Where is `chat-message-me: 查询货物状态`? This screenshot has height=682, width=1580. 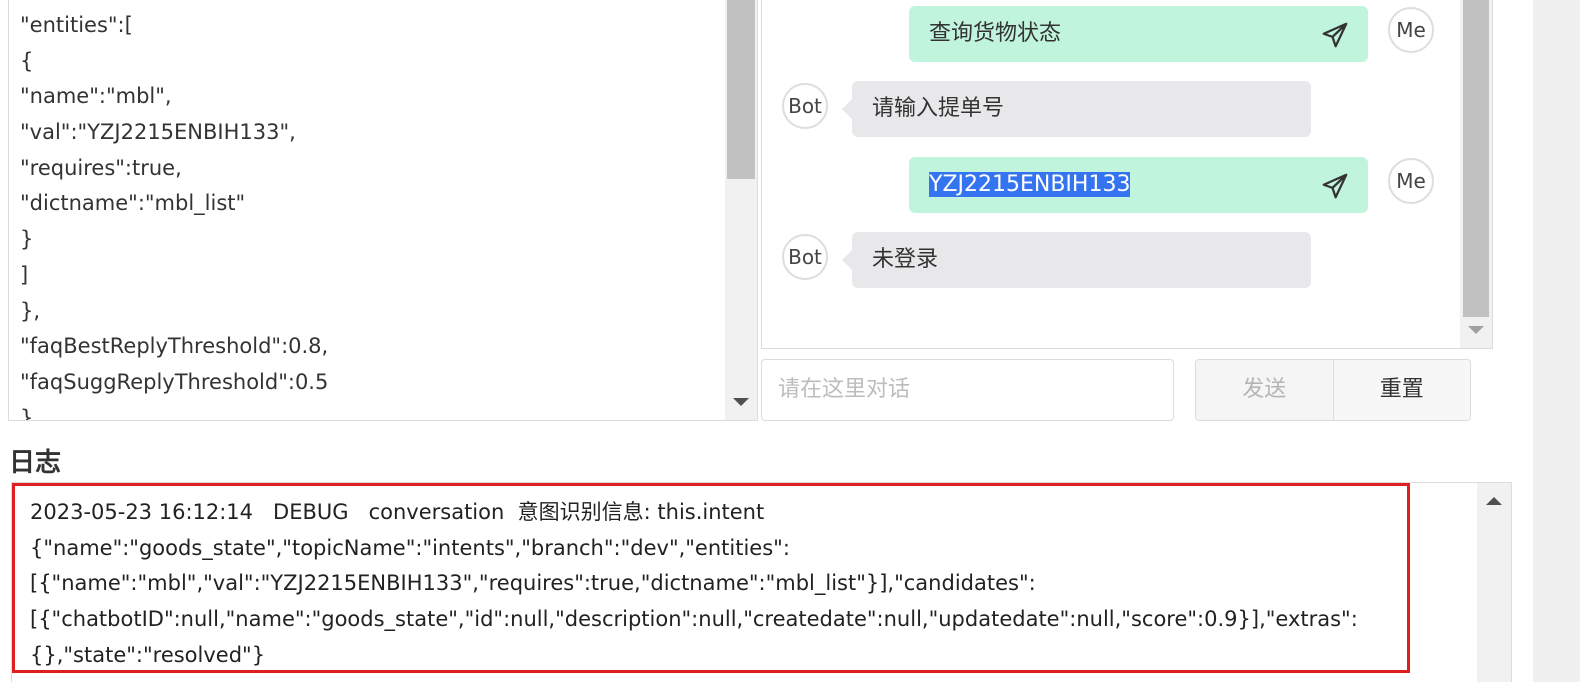
chat-message-me: 查询货物状态 is located at coordinates (1138, 34).